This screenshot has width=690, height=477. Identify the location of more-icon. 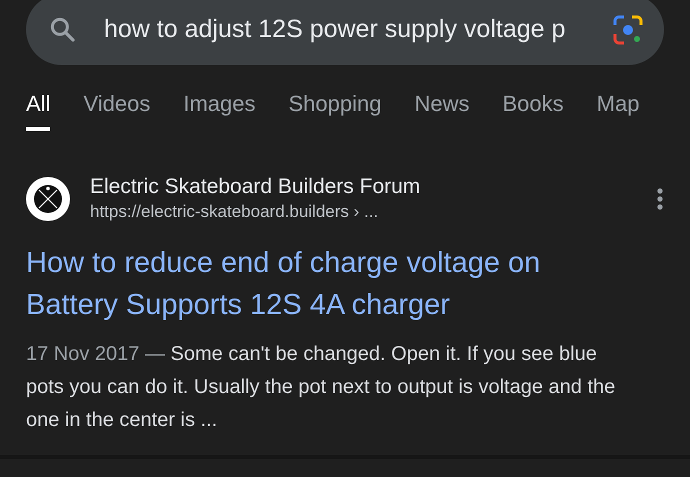
(660, 198).